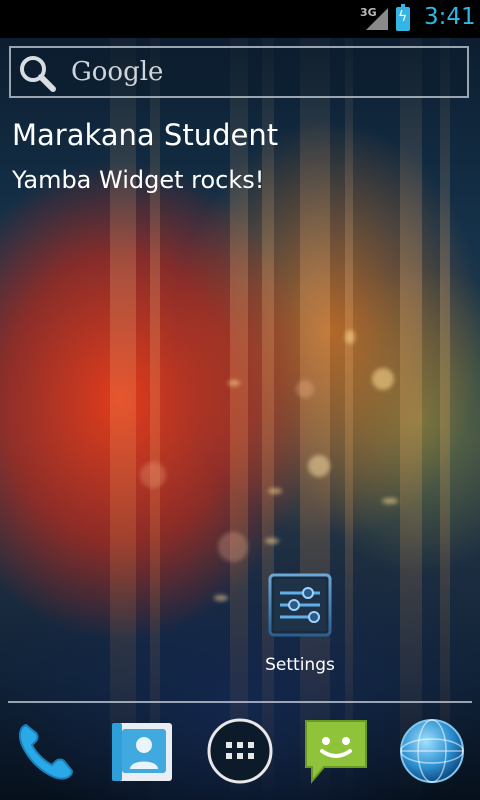 The width and height of the screenshot is (480, 800). What do you see at coordinates (300, 665) in the screenshot?
I see `settings-app-label: Settings` at bounding box center [300, 665].